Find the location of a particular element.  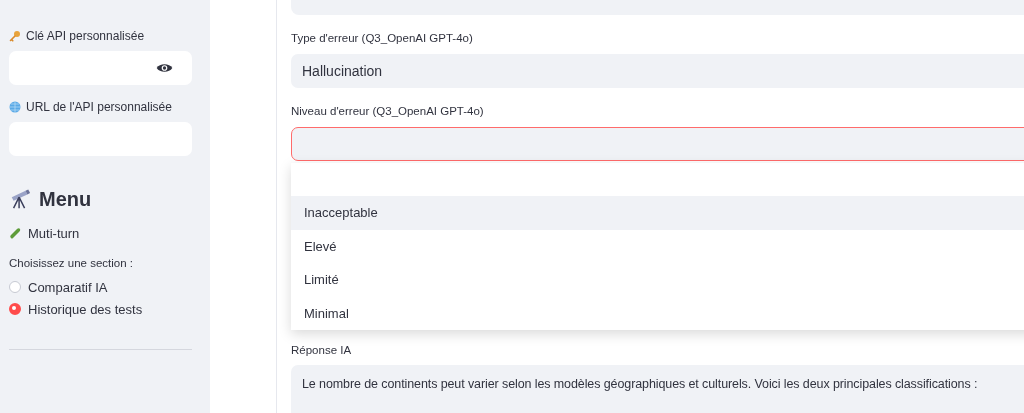

error-type-select: Hallucination is located at coordinates (657, 71).